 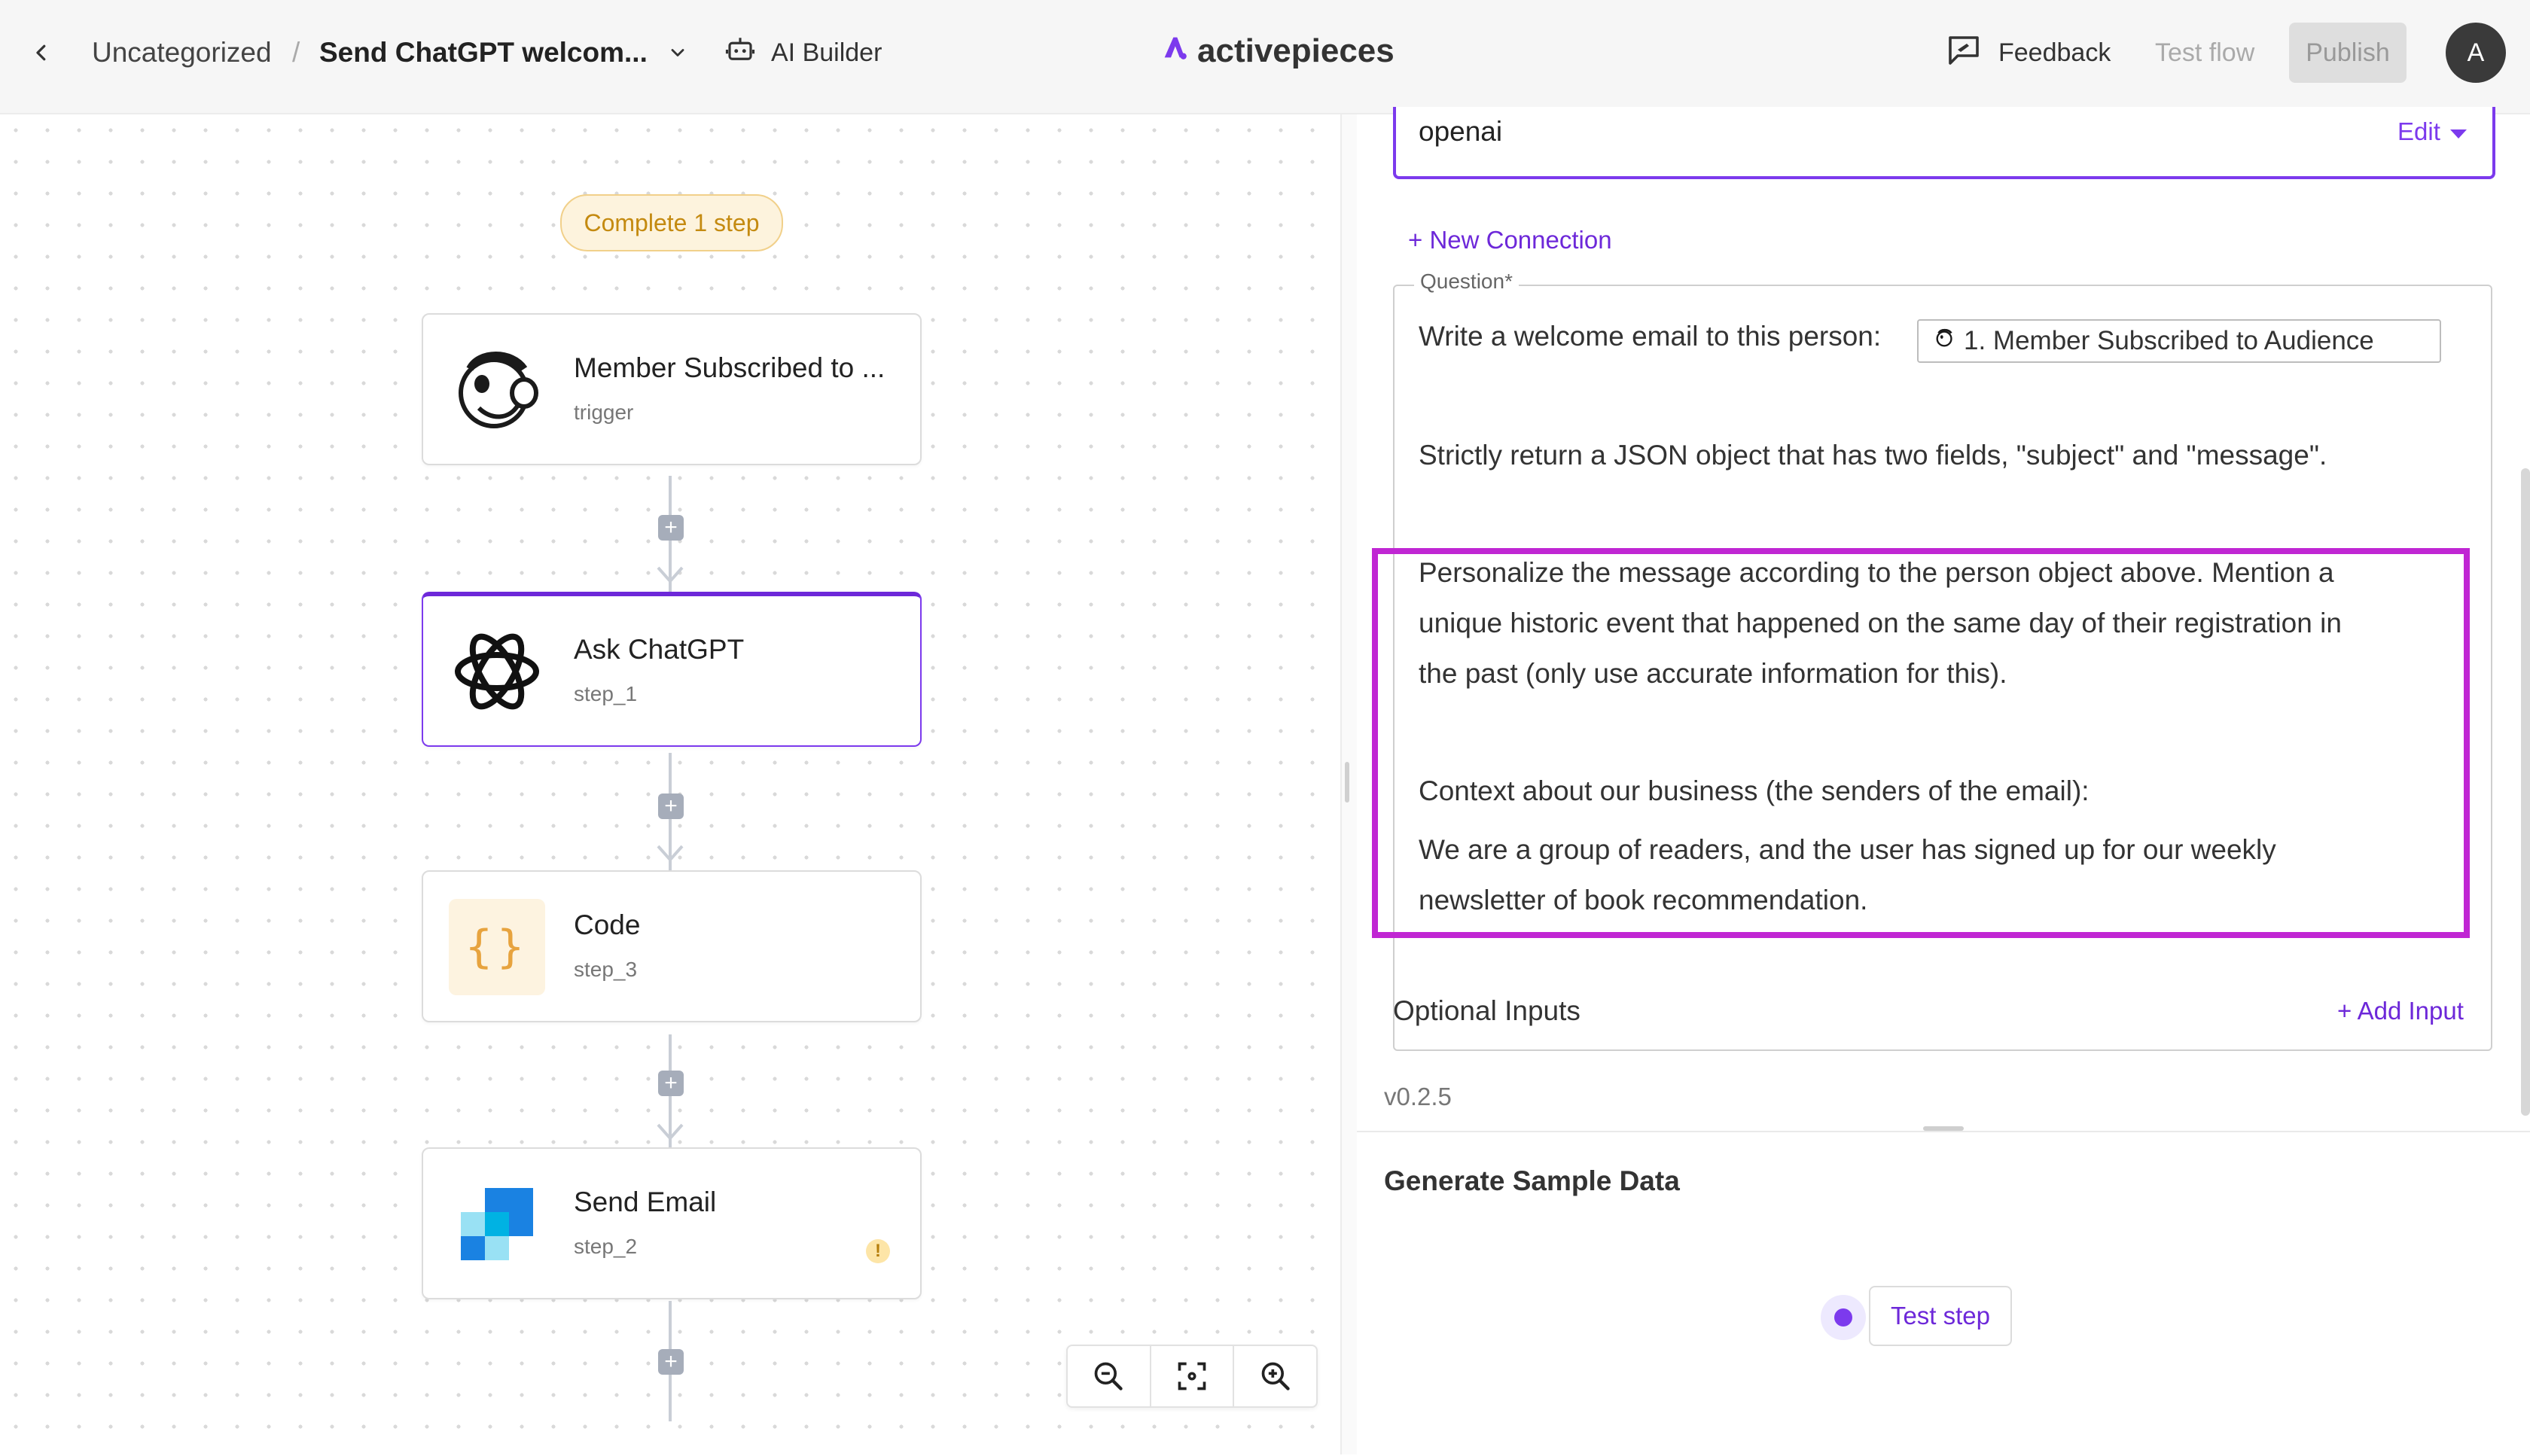 What do you see at coordinates (1532, 1180) in the screenshot?
I see `sample-data-title: Generate Sample Data` at bounding box center [1532, 1180].